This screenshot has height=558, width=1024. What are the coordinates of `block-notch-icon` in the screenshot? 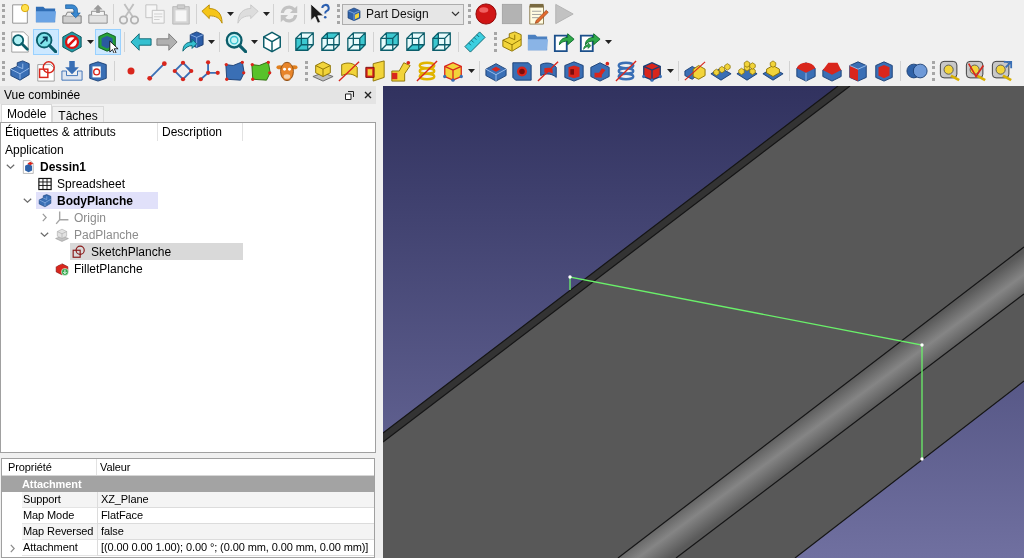 It's located at (600, 70).